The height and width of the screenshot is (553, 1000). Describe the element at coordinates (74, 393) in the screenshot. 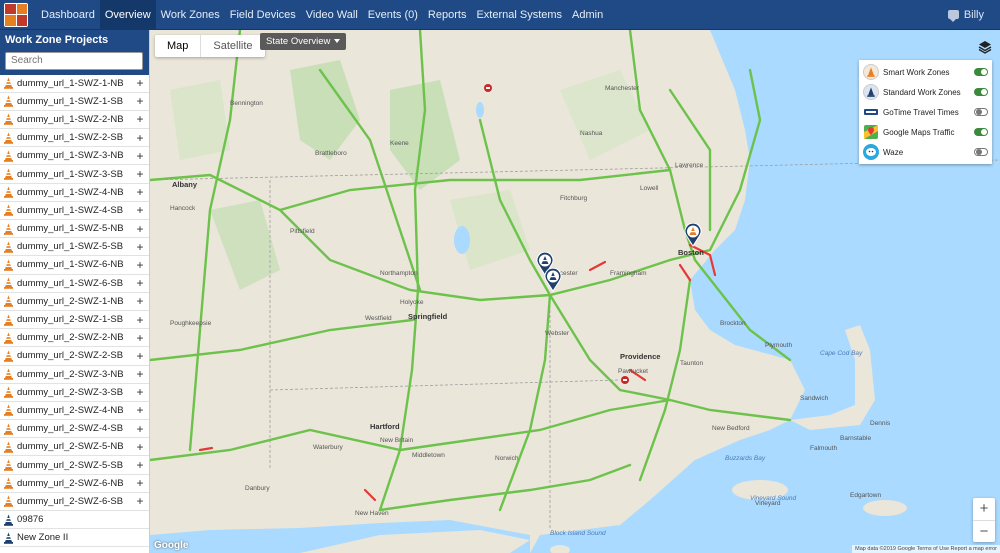

I see `project-item: dummy_url_2-SWZ-3-SB +` at that location.